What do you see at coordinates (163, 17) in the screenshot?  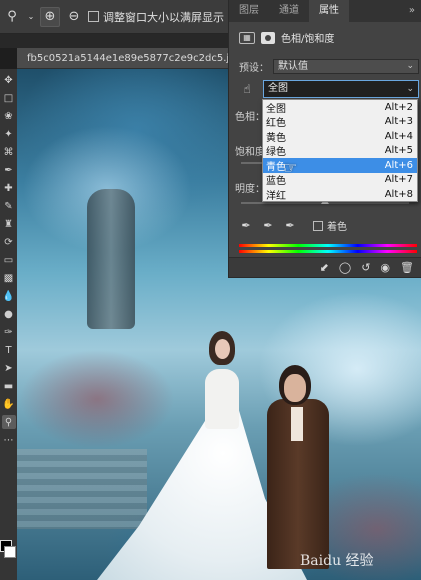 I see `resize-windows-label: 调整窗口大小以满屏显示` at bounding box center [163, 17].